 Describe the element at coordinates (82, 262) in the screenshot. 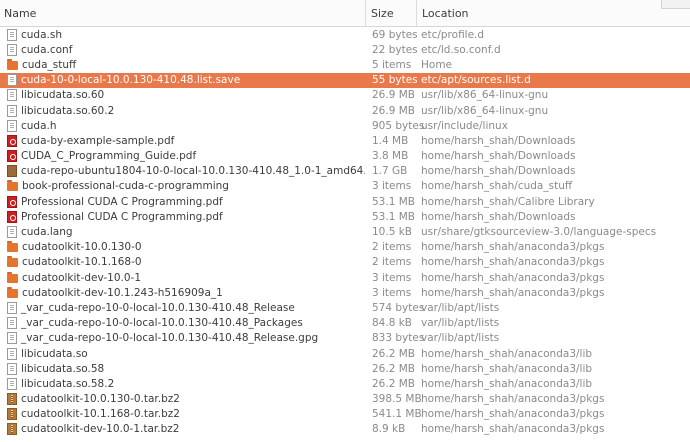

I see `file-name: cudatoolkit-10.1.168-0` at that location.